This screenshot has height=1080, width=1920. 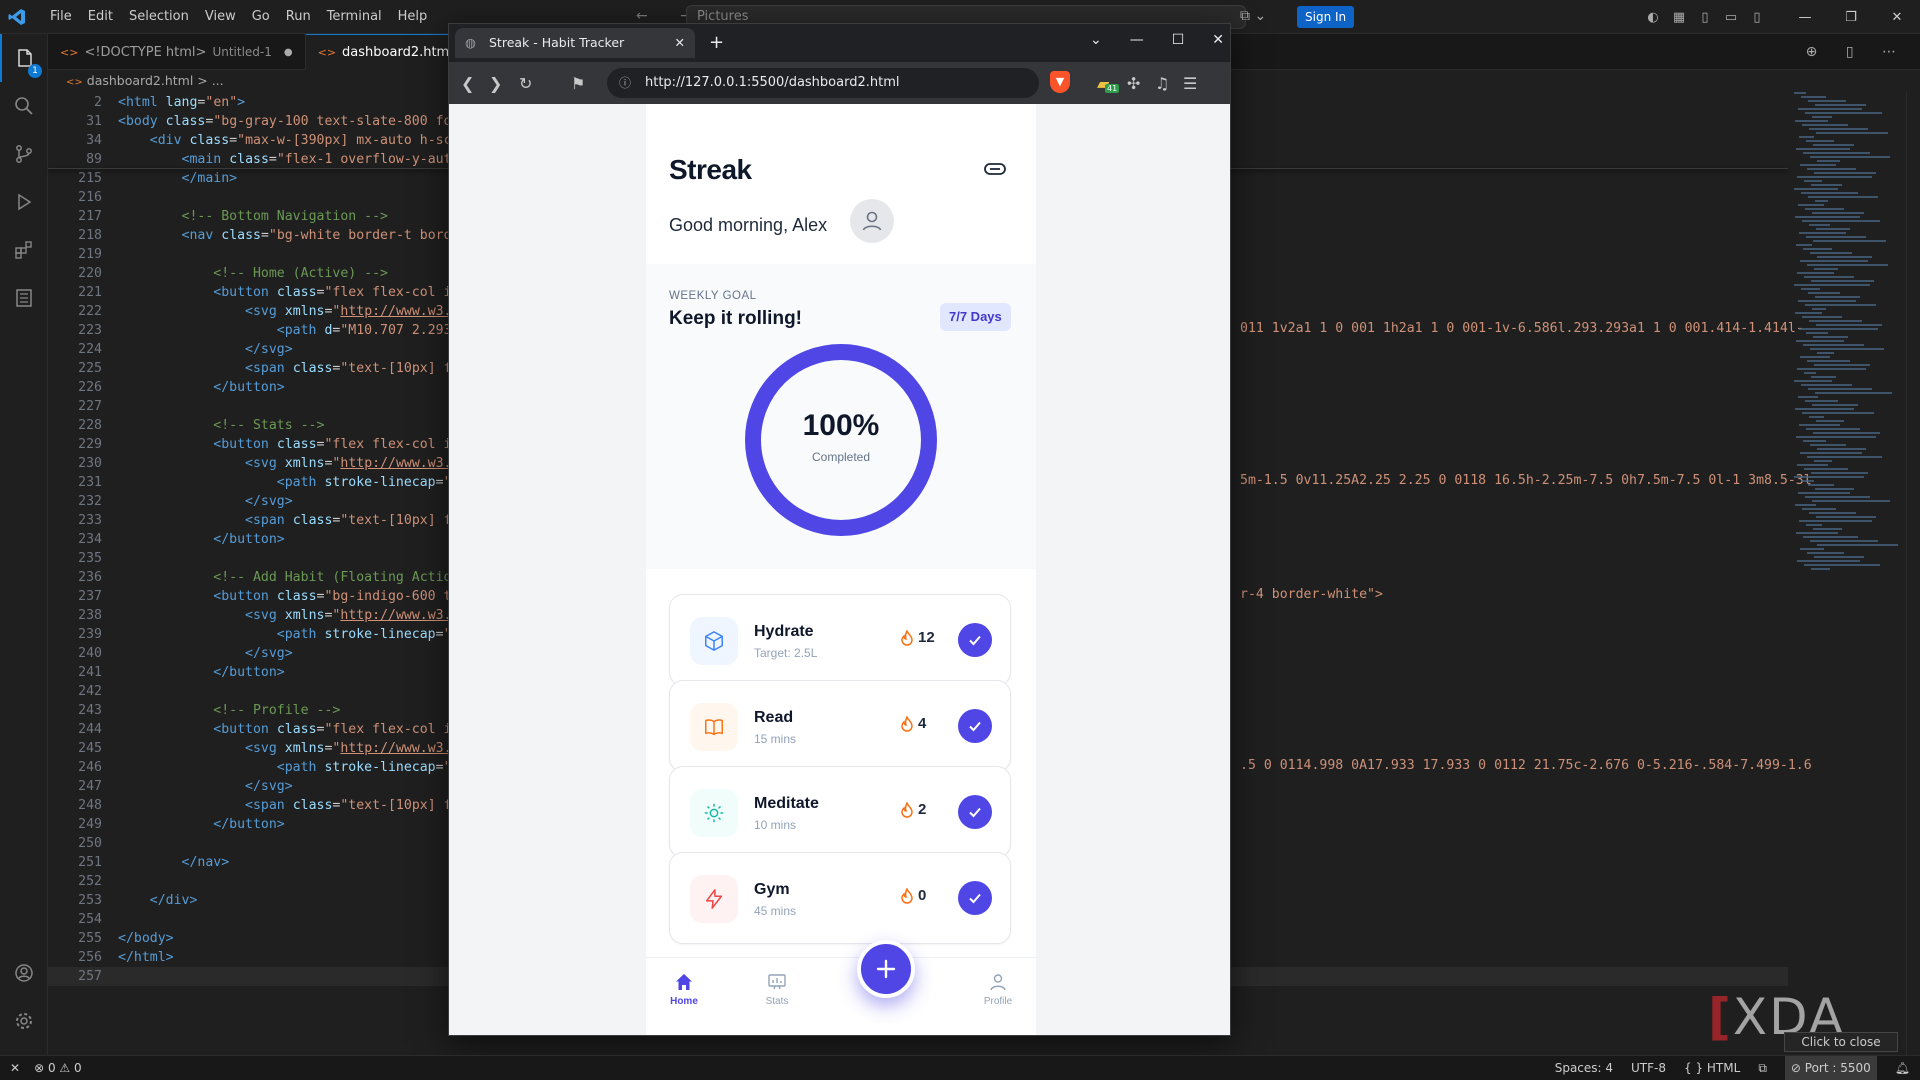 I want to click on menu-selection: Selection, so click(x=159, y=17).